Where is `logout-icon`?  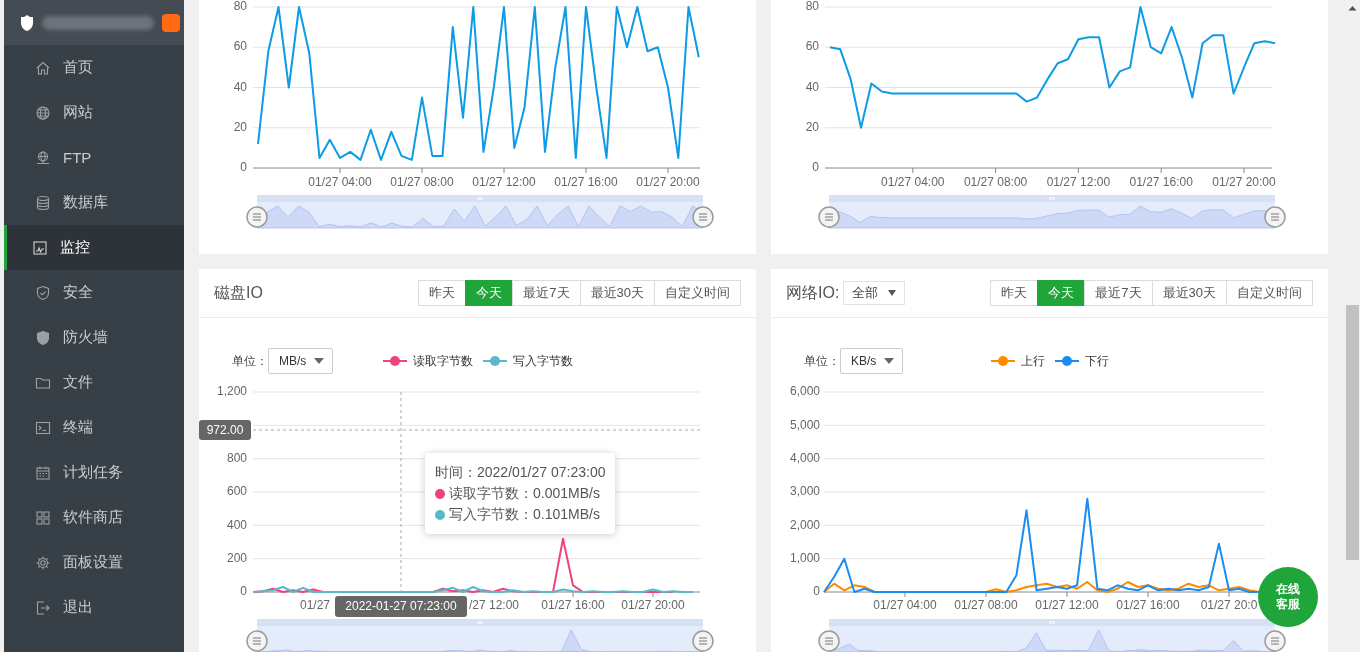
logout-icon is located at coordinates (43, 607).